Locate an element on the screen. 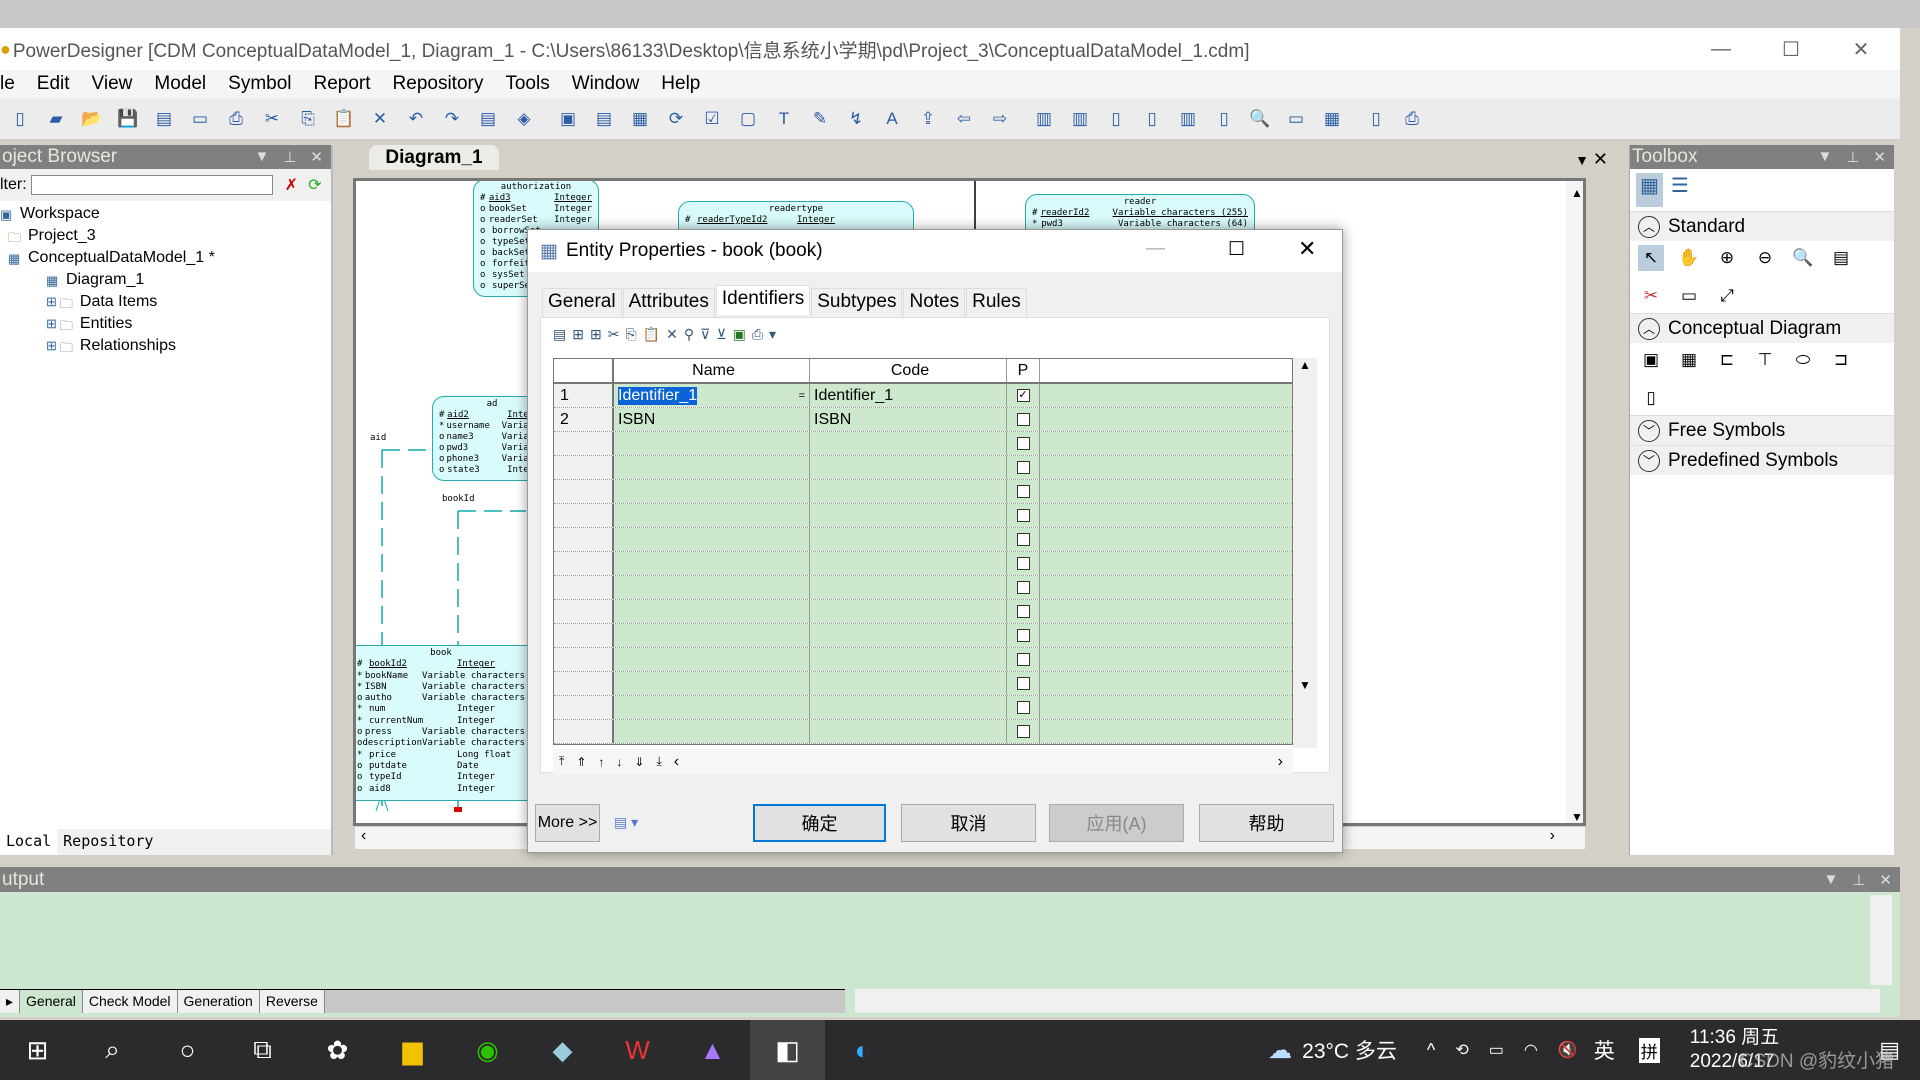 The image size is (1920, 1080). tab-attributes: Attributes is located at coordinates (668, 303).